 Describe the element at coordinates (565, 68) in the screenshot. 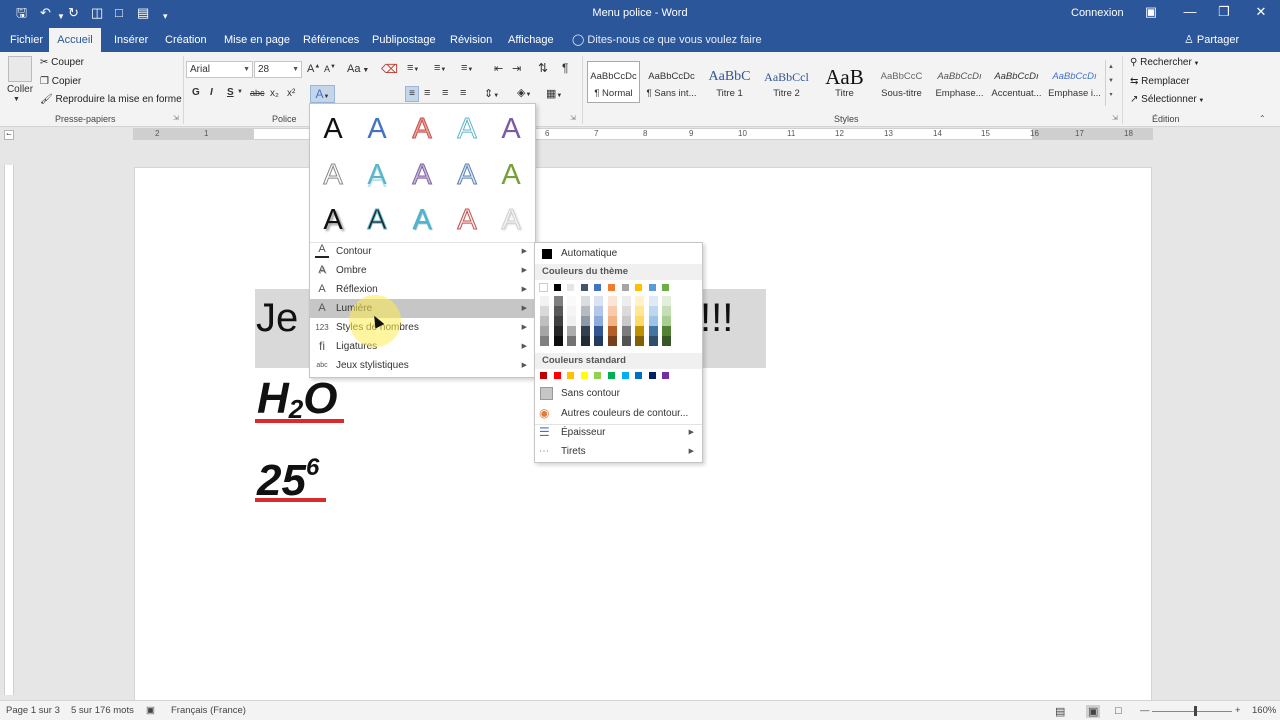

I see `show-formatting-icon: ¶` at that location.